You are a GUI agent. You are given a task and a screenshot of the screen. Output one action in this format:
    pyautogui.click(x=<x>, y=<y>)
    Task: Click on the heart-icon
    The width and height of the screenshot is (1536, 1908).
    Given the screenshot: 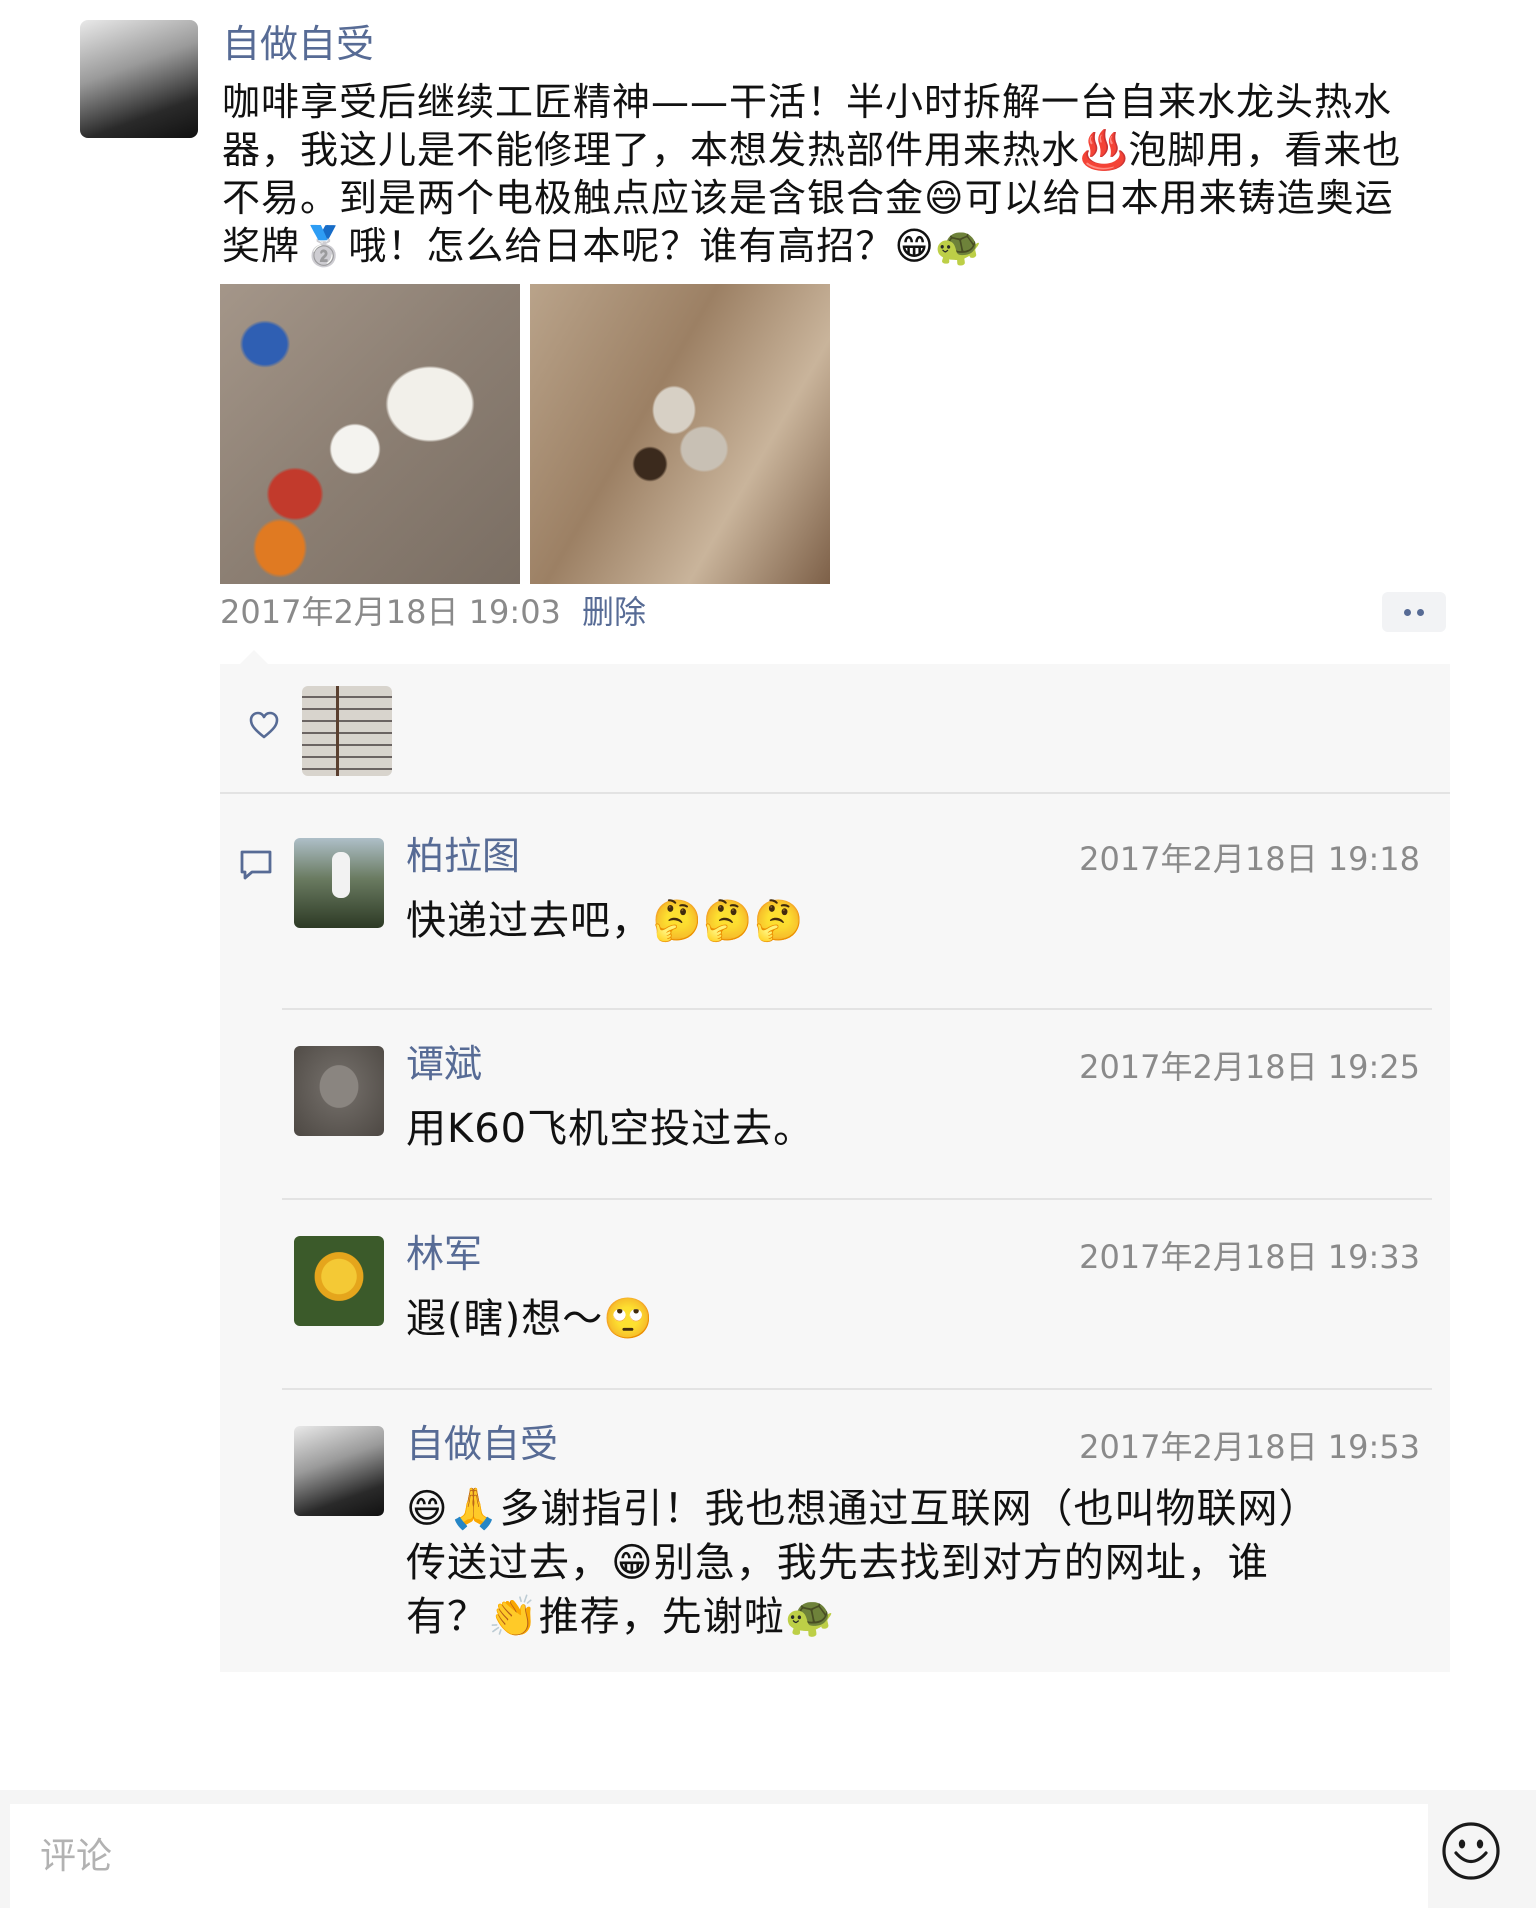 What is the action you would take?
    pyautogui.click(x=264, y=725)
    